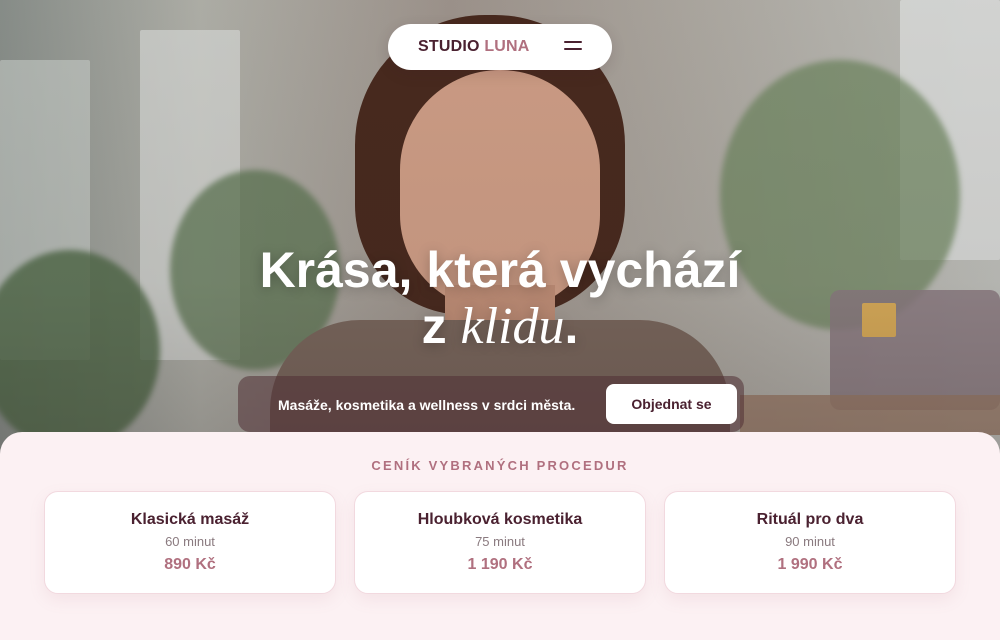  Describe the element at coordinates (441, 326) in the screenshot. I see `headline-line-2-prefix: z` at that location.